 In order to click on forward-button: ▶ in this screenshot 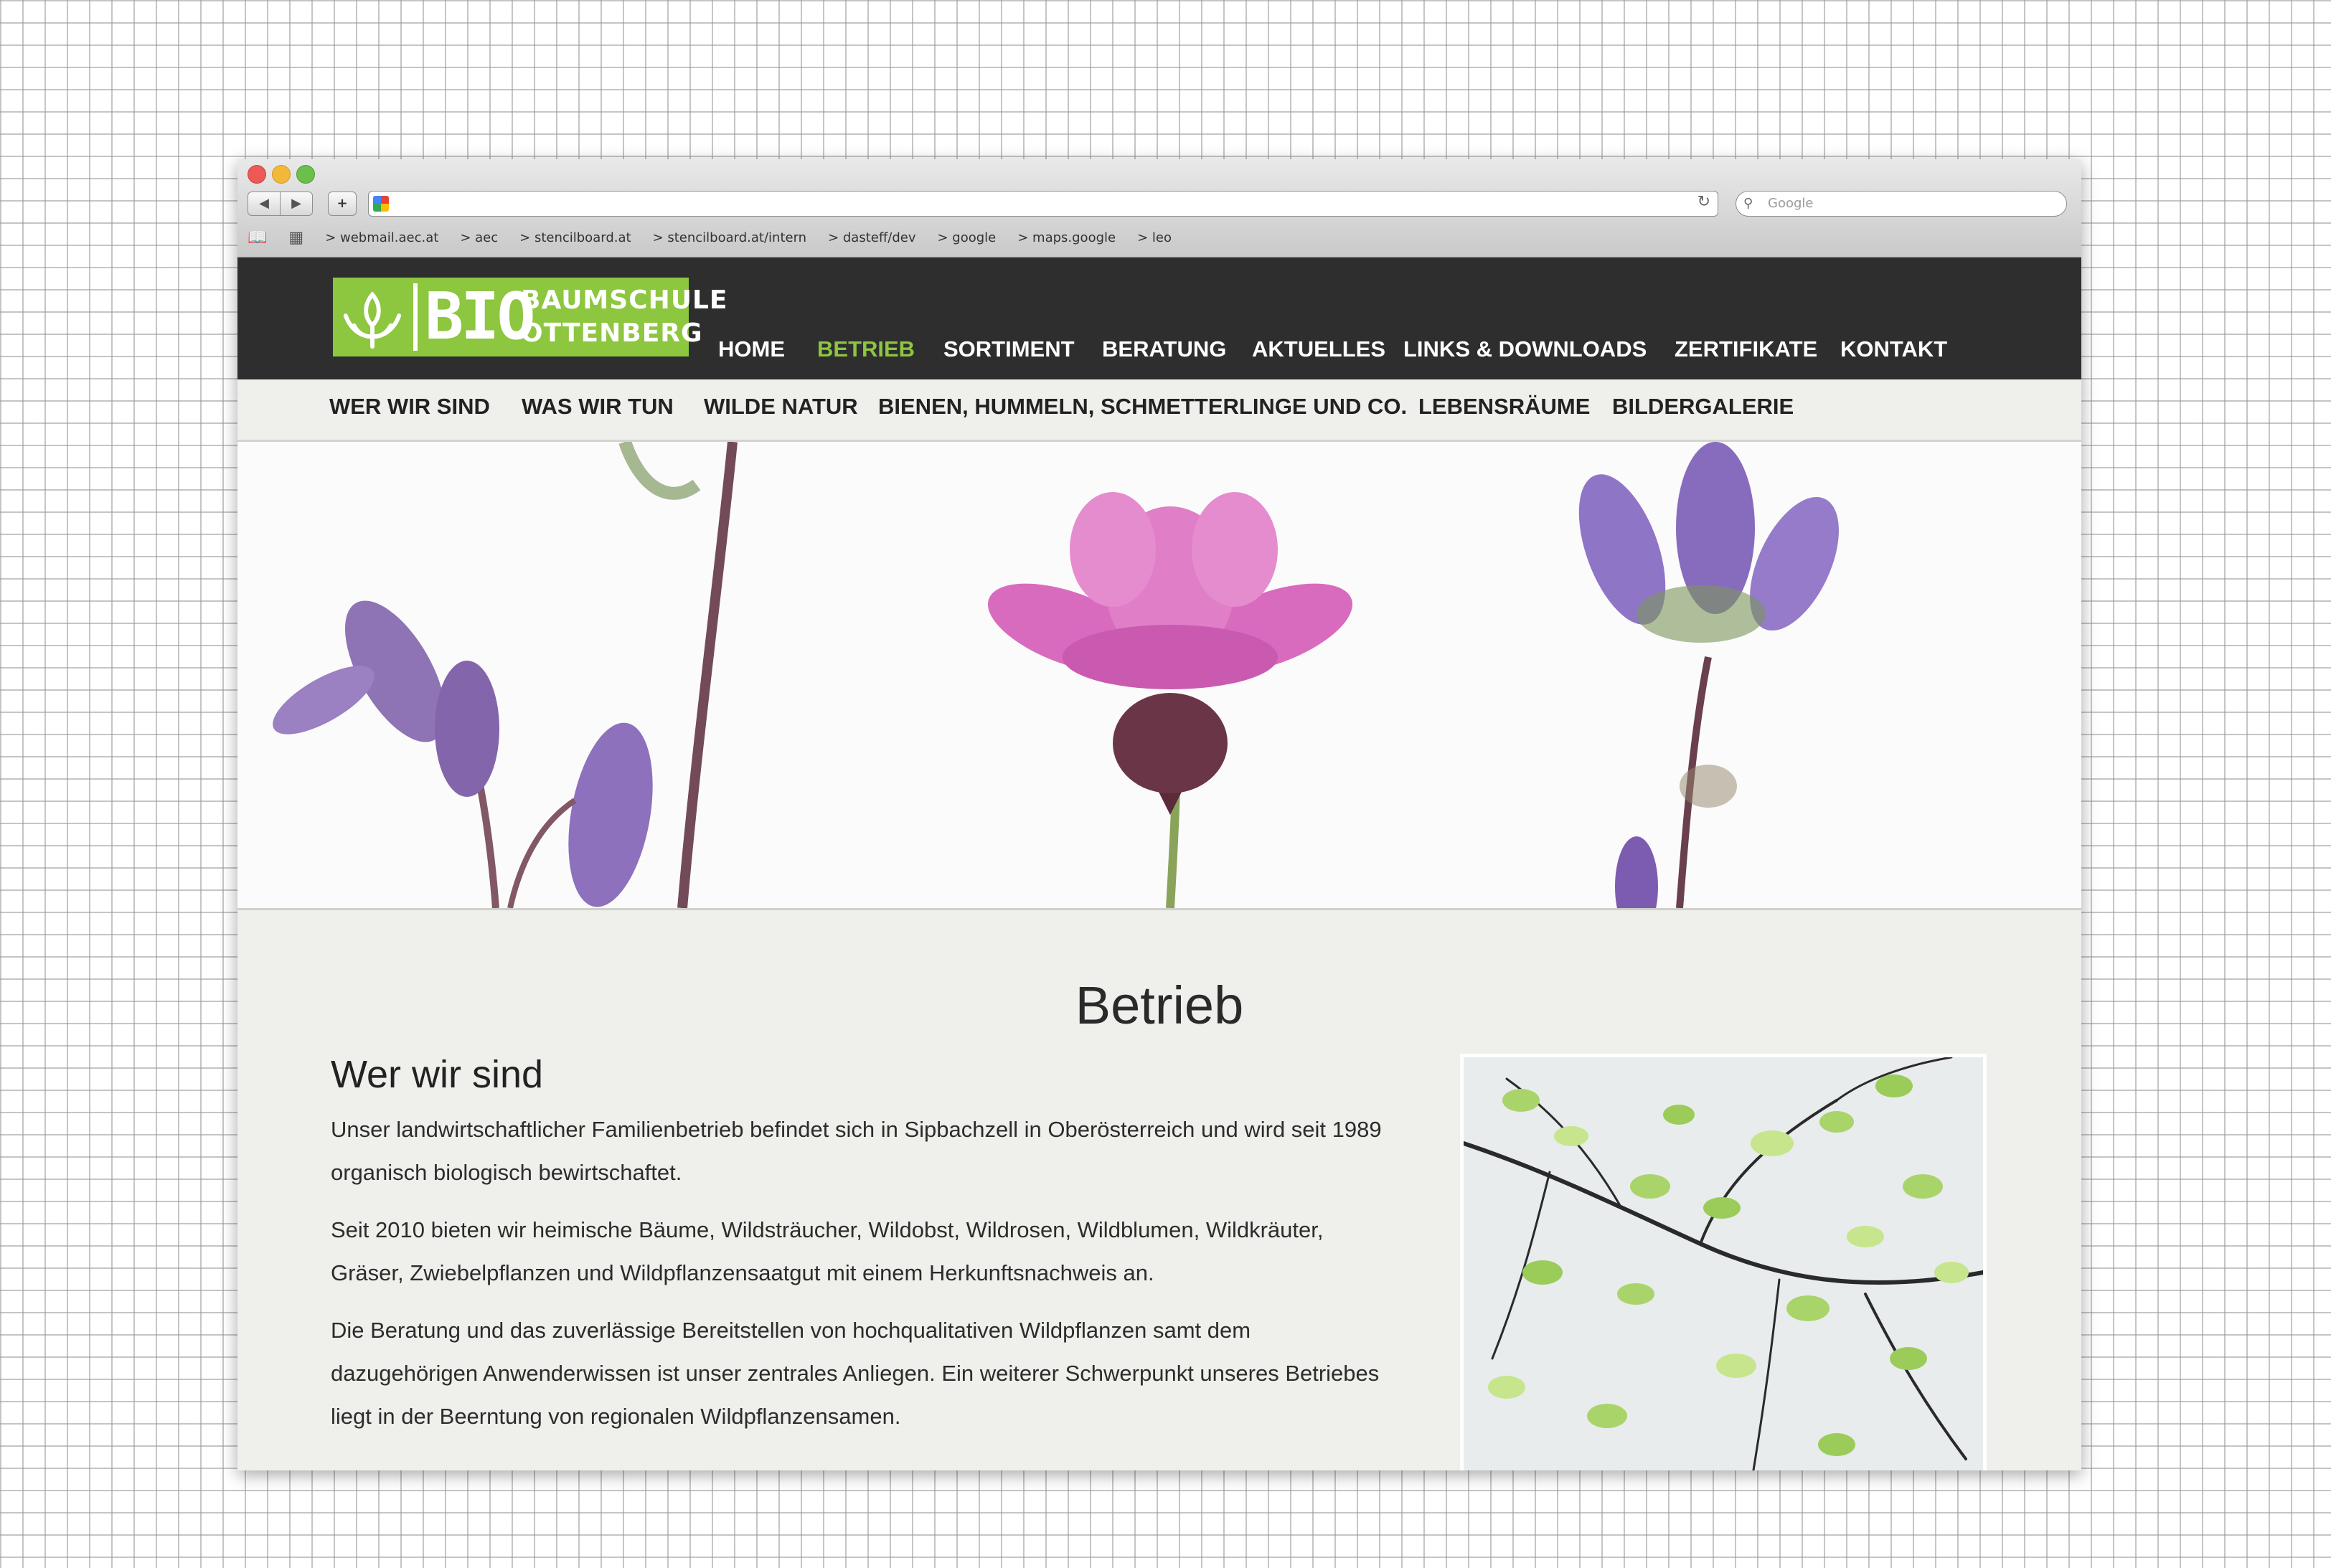, I will do `click(296, 204)`.